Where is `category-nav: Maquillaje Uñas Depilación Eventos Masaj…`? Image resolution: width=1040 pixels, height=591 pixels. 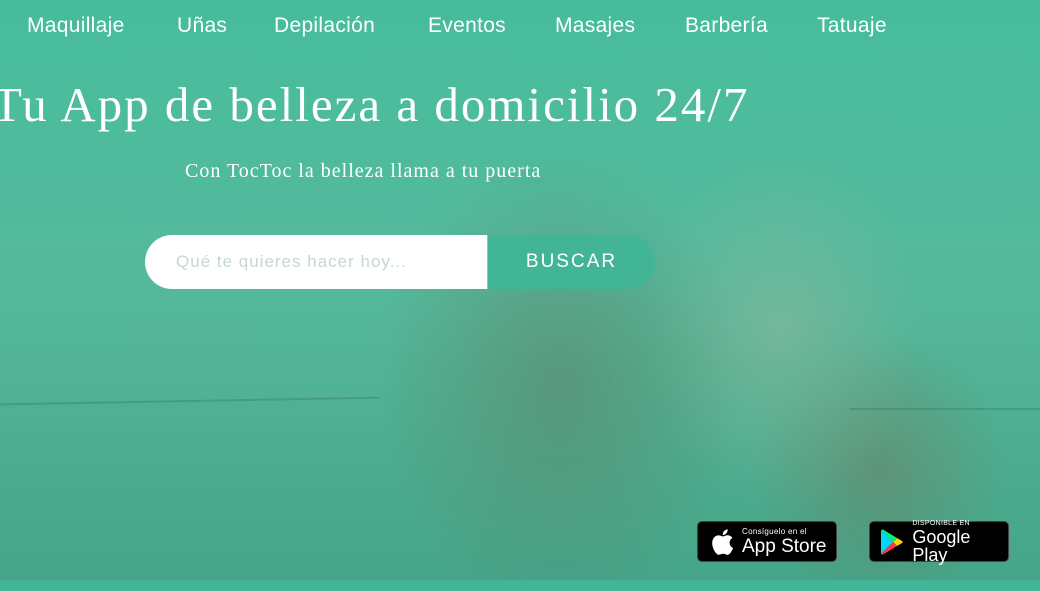 category-nav: Maquillaje Uñas Depilación Eventos Masaj… is located at coordinates (520, 28).